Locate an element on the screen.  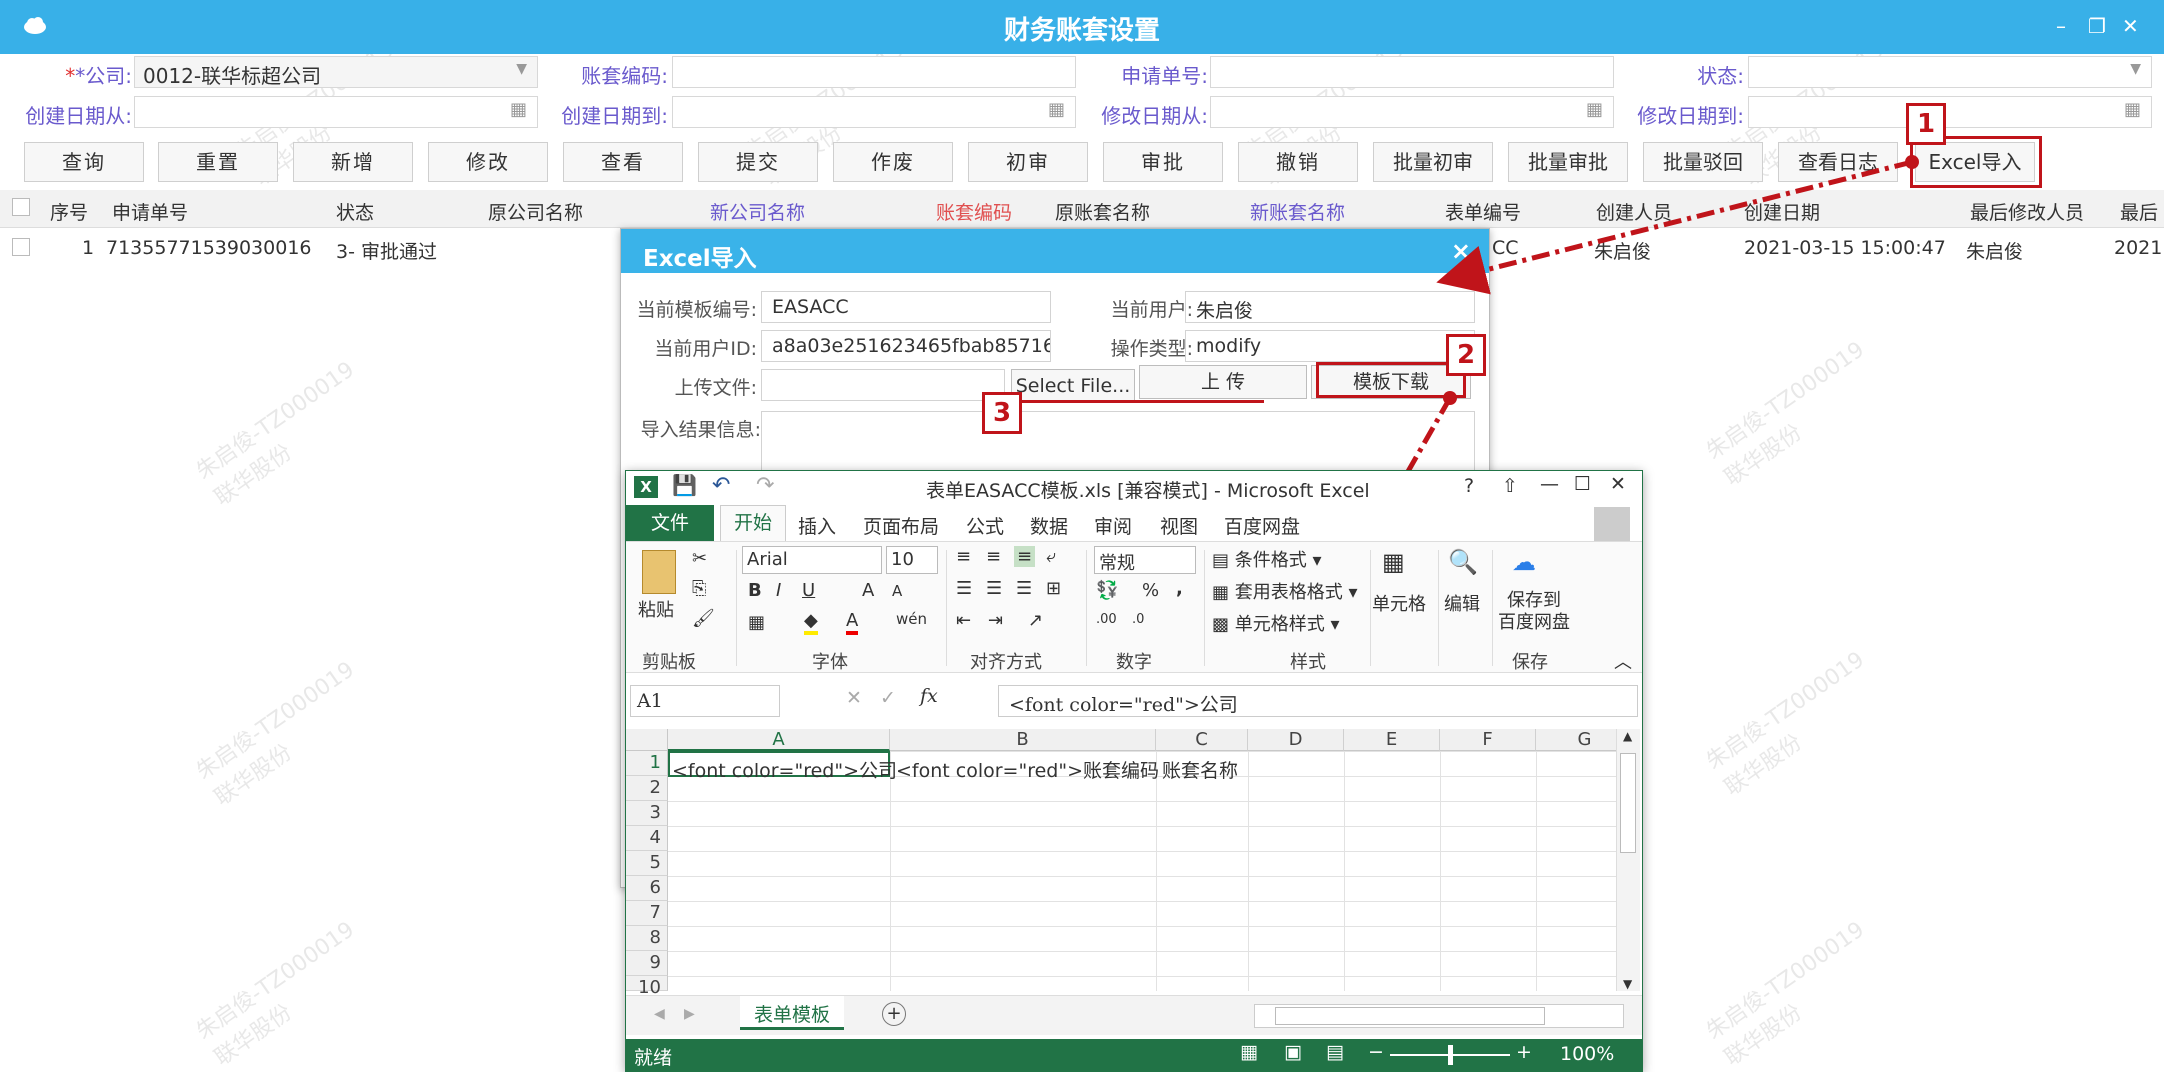
copy-icon: ⎘ is located at coordinates (699, 588).